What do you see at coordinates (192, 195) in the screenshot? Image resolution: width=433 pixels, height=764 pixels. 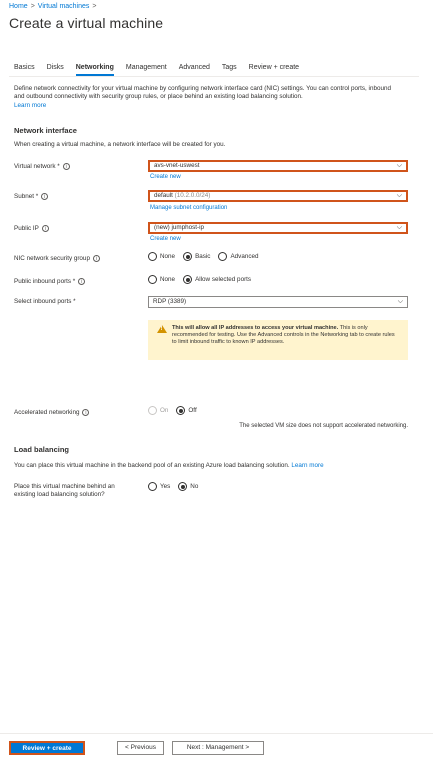 I see `subnet-range: (10.2.0.0/24)` at bounding box center [192, 195].